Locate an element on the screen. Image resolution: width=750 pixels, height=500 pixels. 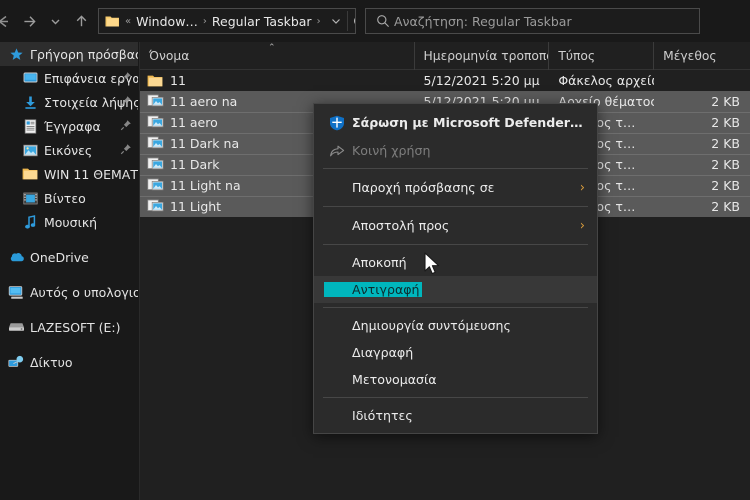
sidebar-item-this-pc: Αυτός ο υπολογιστή is located at coordinates (69, 292).